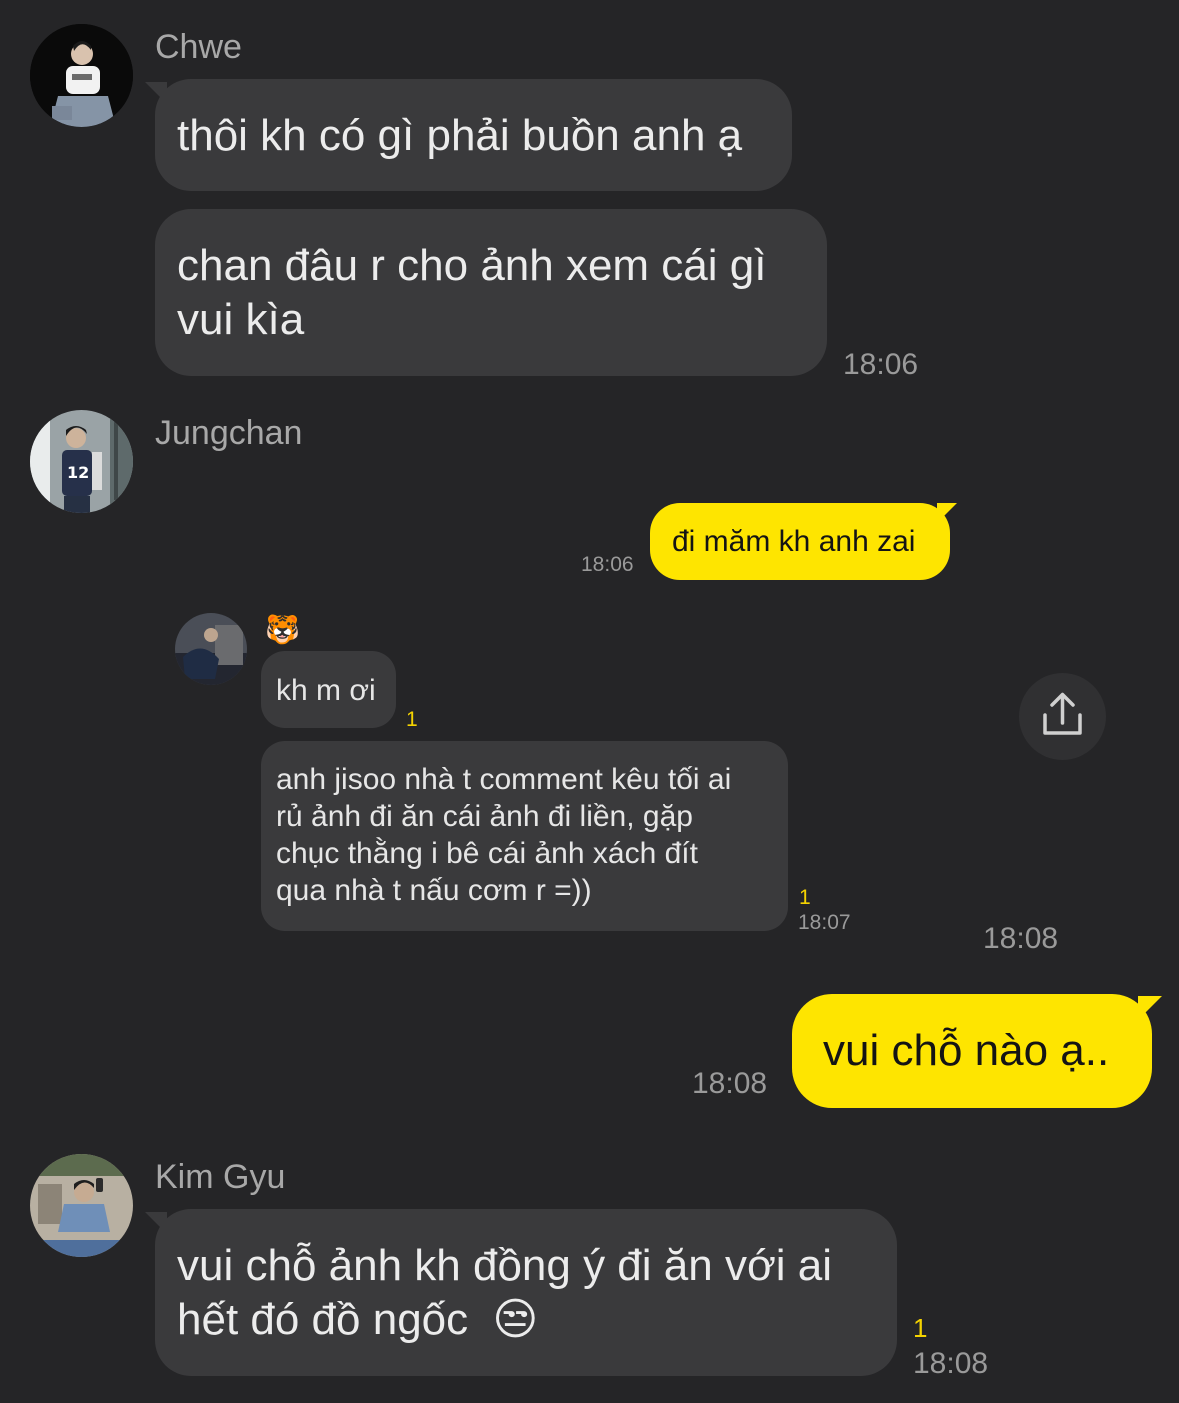 The image size is (1179, 1403). What do you see at coordinates (487, 853) in the screenshot?
I see `message-text-line: chục thằng i bê cái ảnh xách đít` at bounding box center [487, 853].